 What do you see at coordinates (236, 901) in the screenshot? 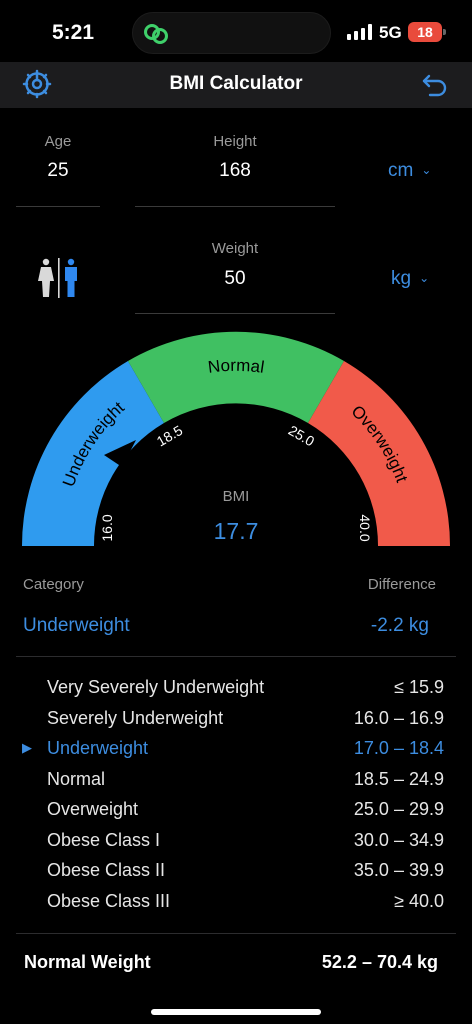
I see `table-row: Obese Class III ≥ 40.0` at bounding box center [236, 901].